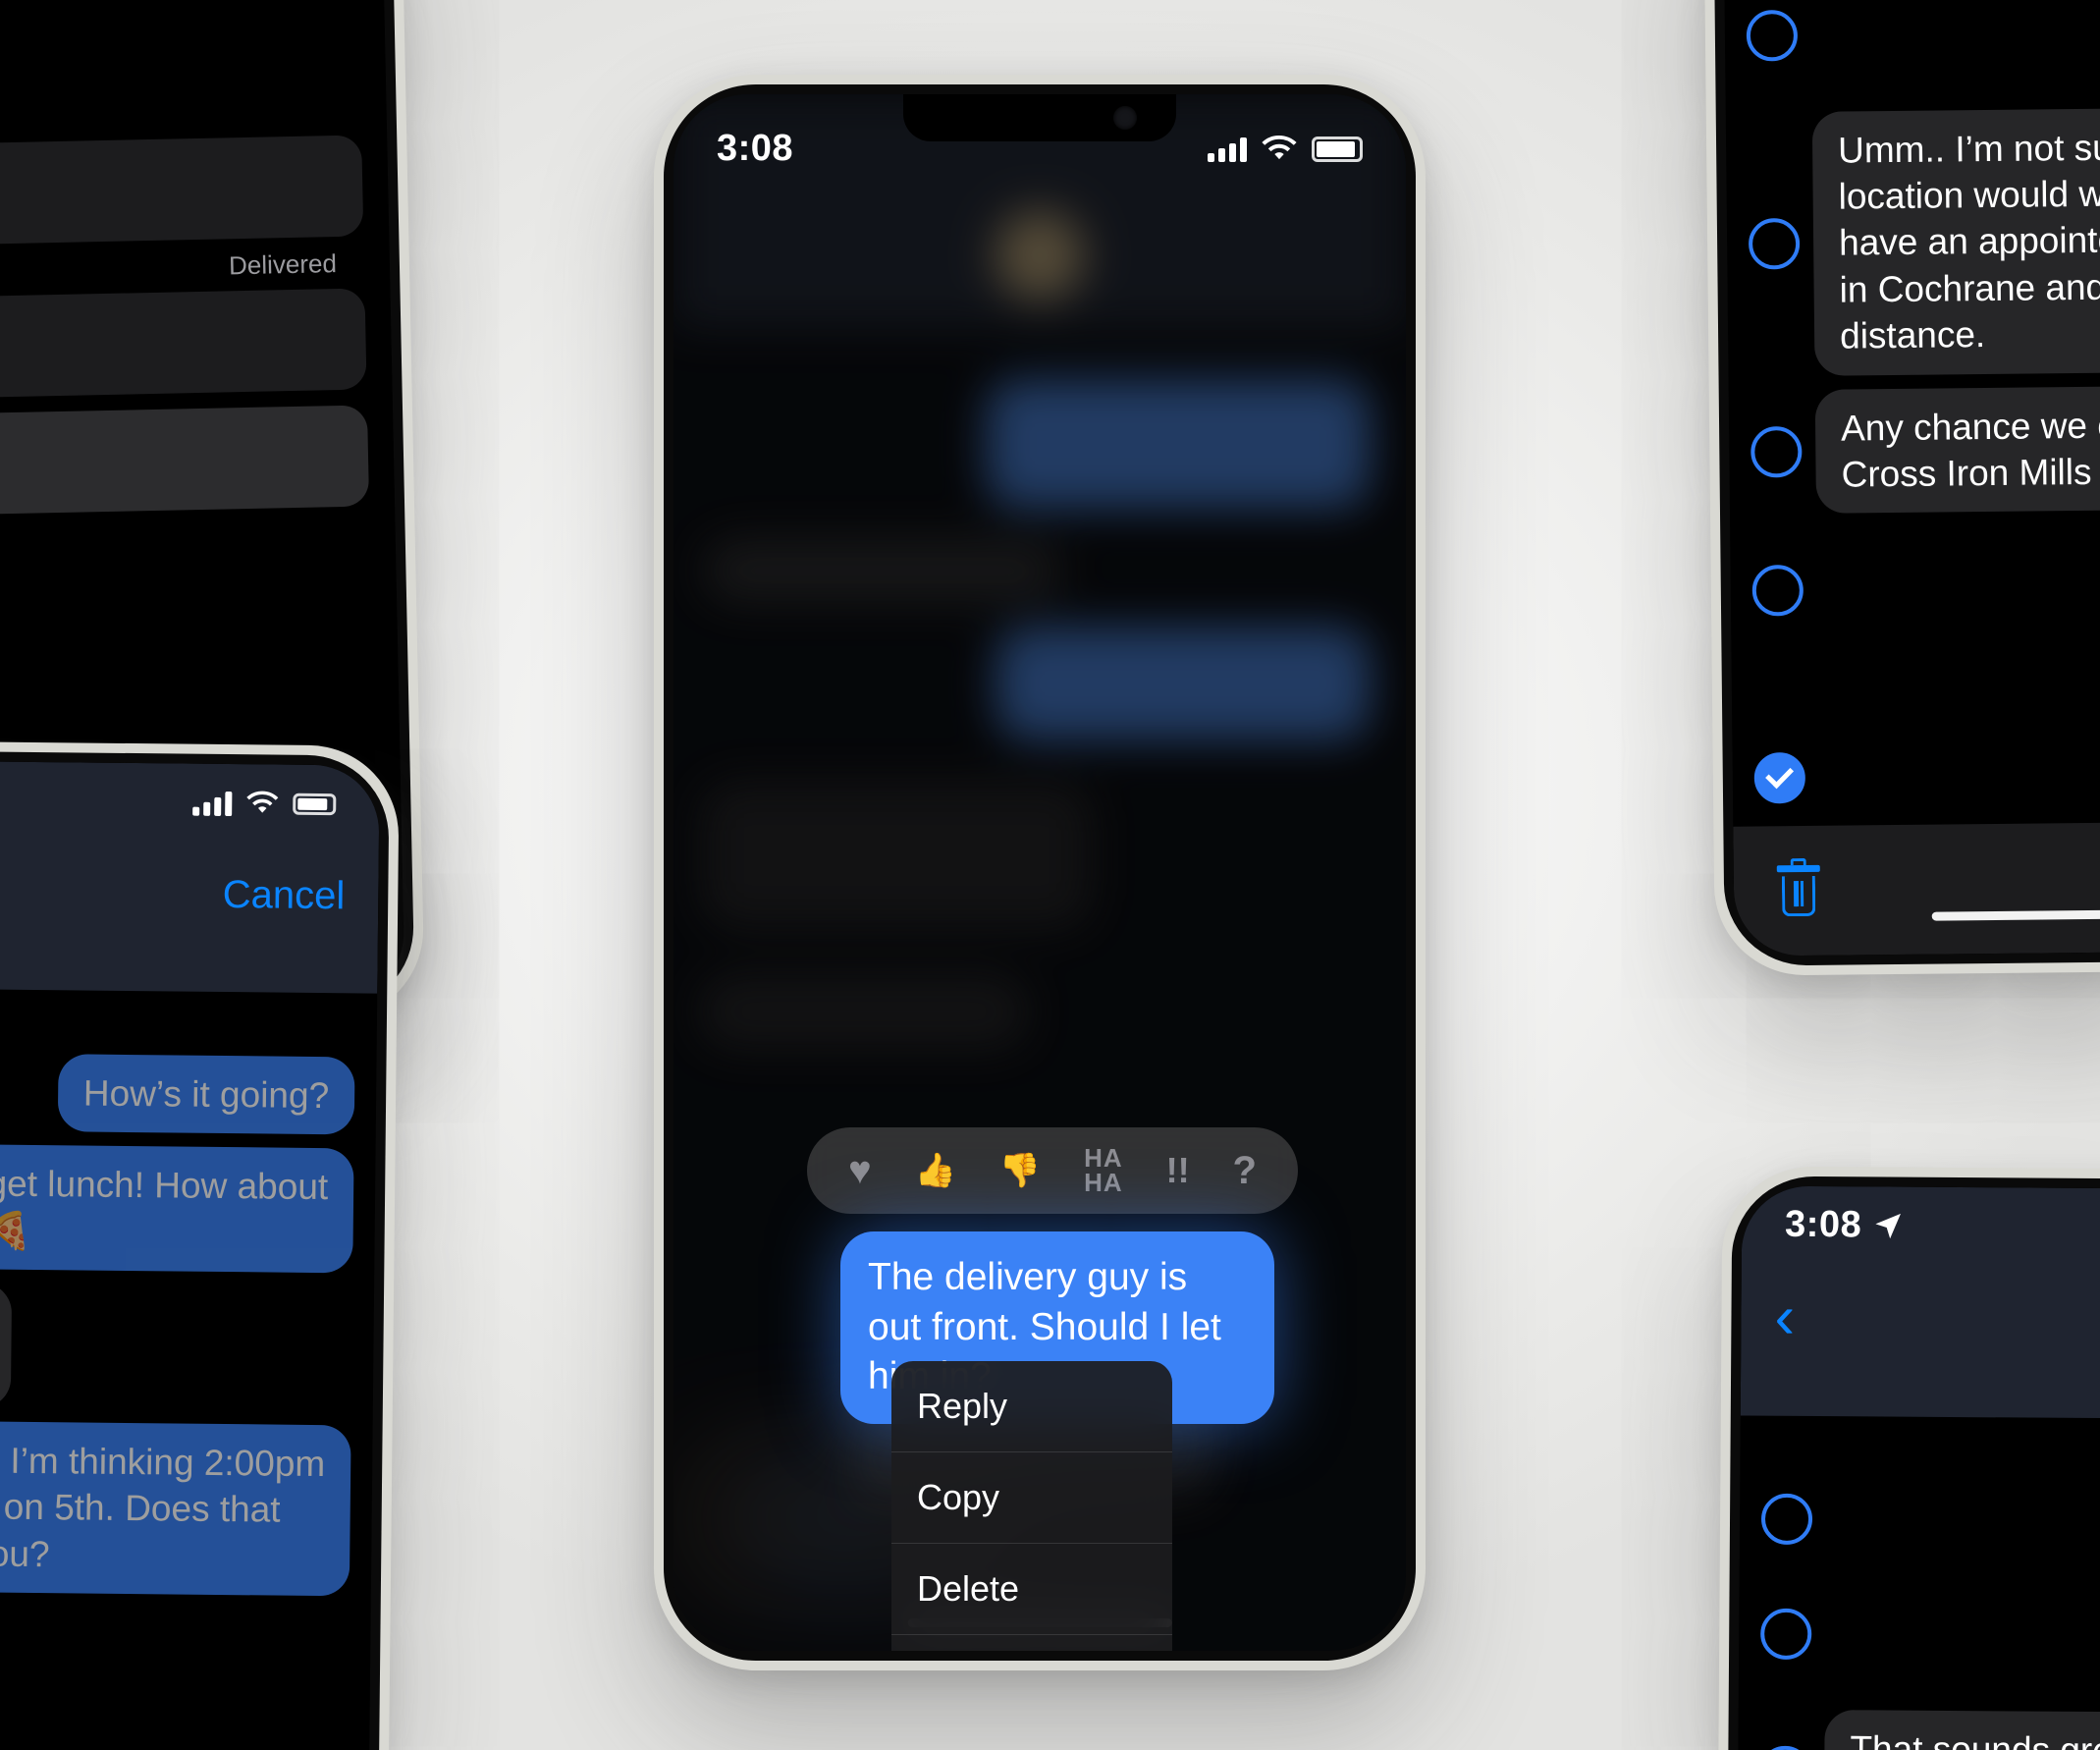 The width and height of the screenshot is (2100, 1750). Describe the element at coordinates (1919, 1636) in the screenshot. I see `table-row: Let’s get lu pizza? 🍕` at that location.